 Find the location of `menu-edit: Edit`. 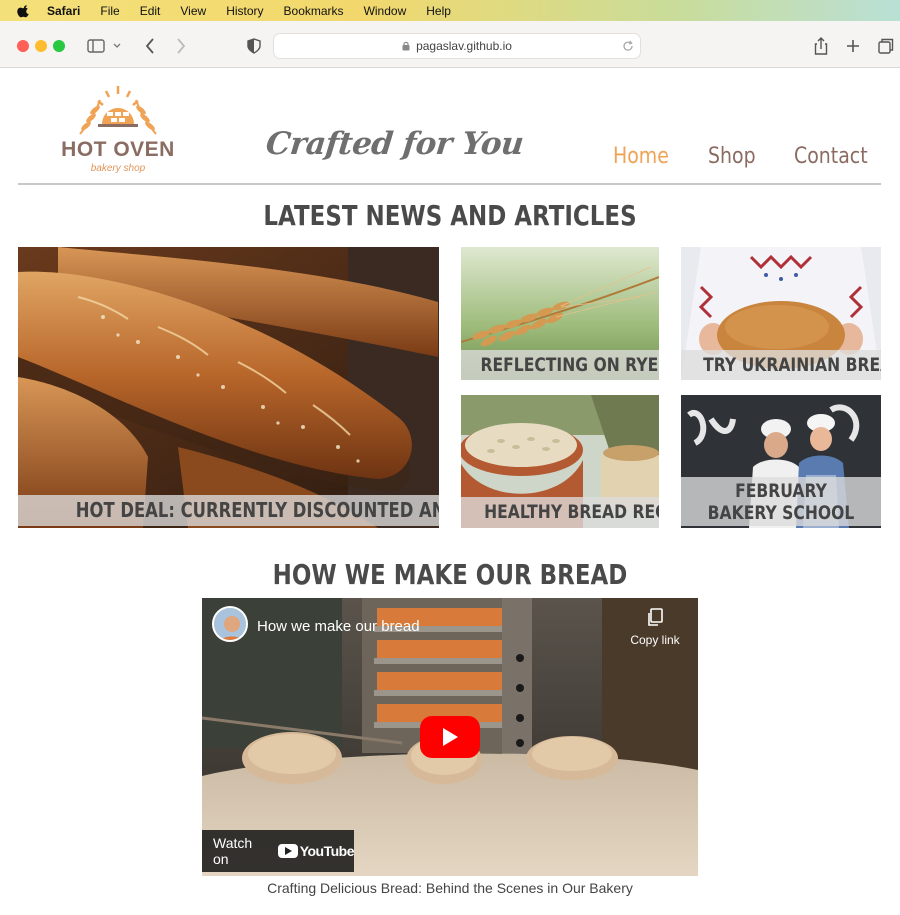

menu-edit: Edit is located at coordinates (150, 11).